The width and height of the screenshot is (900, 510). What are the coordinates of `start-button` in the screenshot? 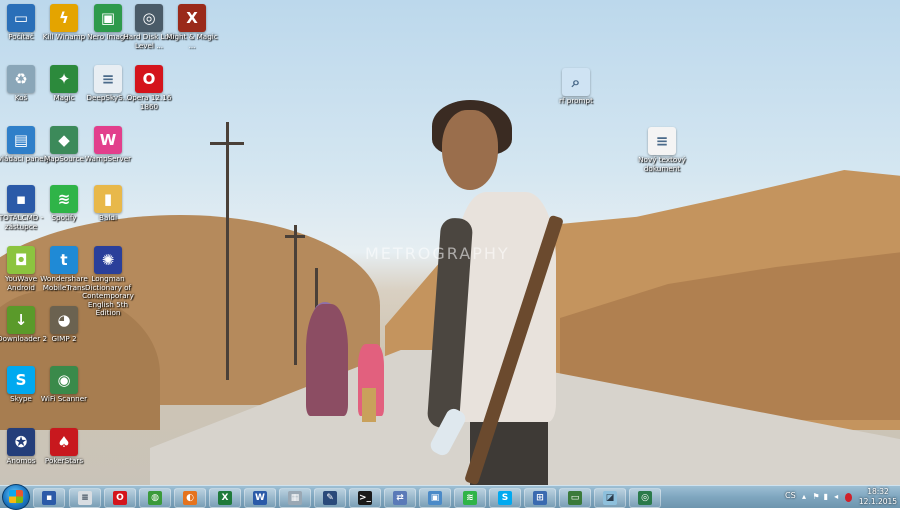 It's located at (16, 497).